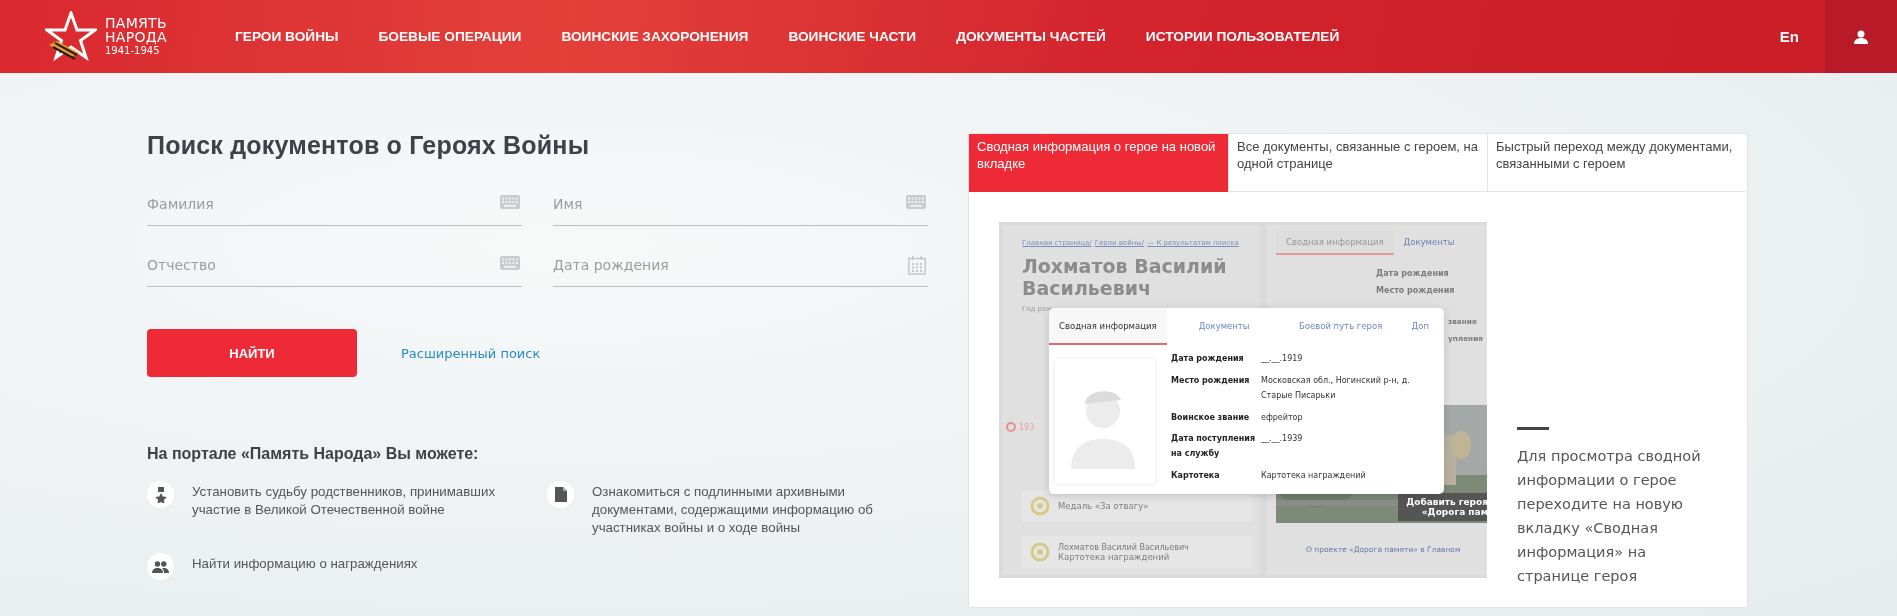 The image size is (1897, 616). I want to click on input-field: Дата рождения, so click(740, 265).